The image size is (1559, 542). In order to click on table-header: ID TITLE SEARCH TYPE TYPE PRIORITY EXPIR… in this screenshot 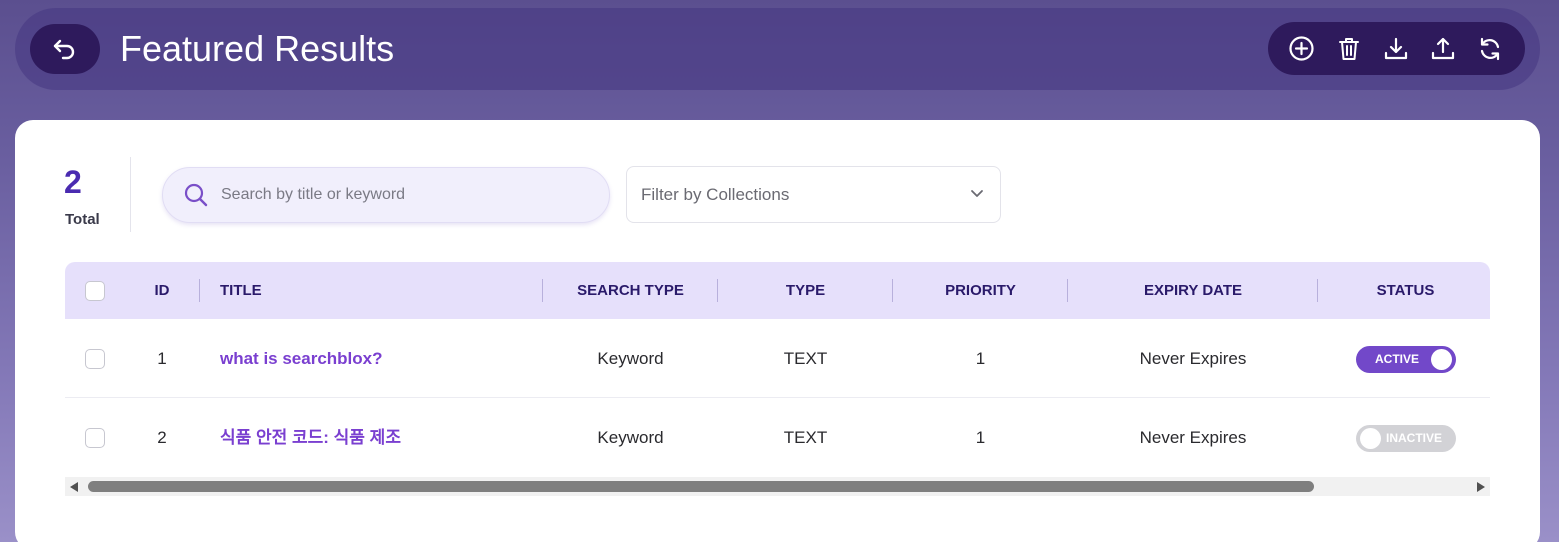, I will do `click(777, 290)`.